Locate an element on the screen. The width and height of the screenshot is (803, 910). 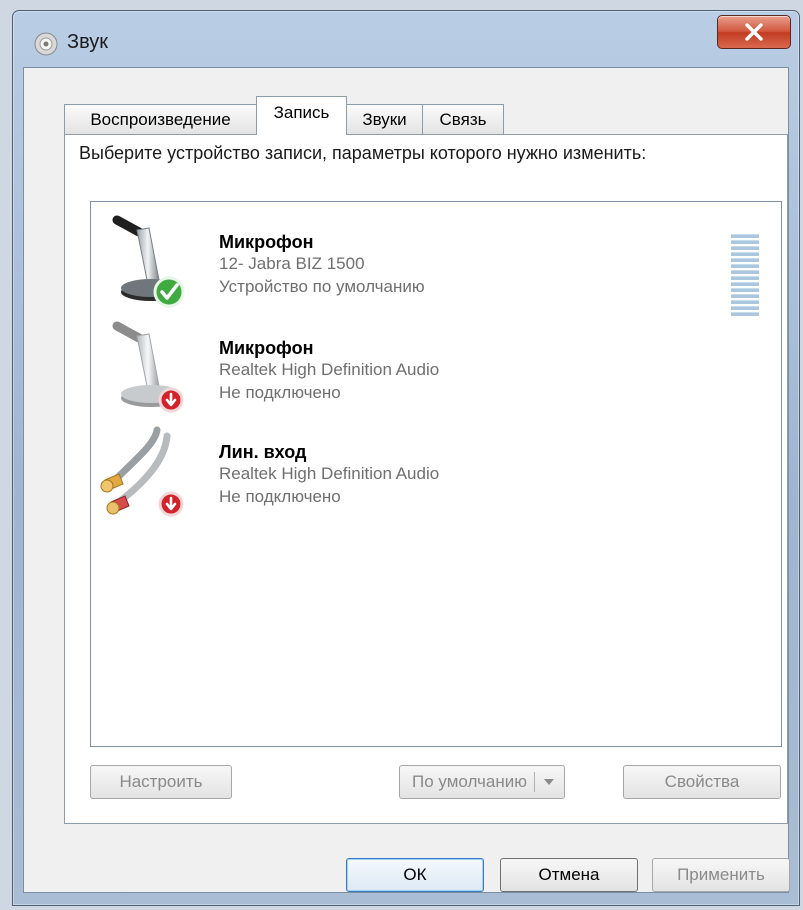
set-default-label: По умолчанию is located at coordinates (469, 781).